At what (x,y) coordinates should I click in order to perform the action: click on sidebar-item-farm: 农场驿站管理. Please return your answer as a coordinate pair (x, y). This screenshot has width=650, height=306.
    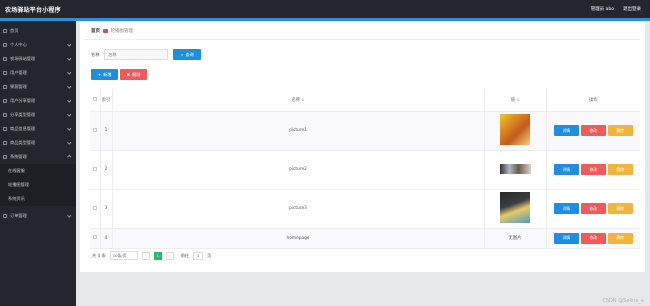
    Looking at the image, I should click on (38, 59).